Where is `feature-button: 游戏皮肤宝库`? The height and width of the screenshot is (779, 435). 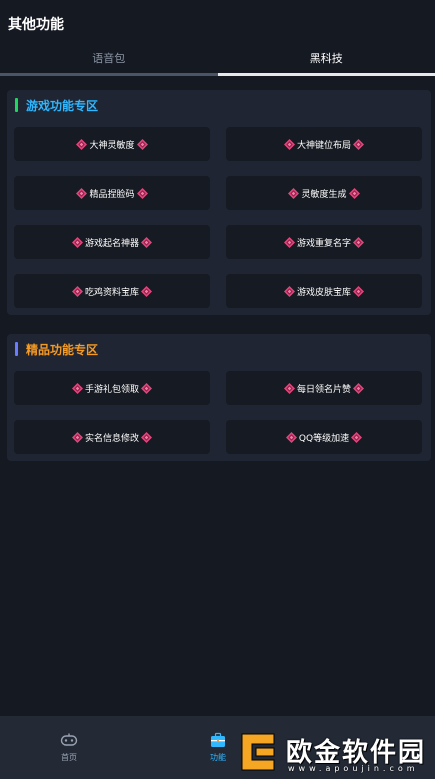
feature-button: 游戏皮肤宝库 is located at coordinates (324, 291).